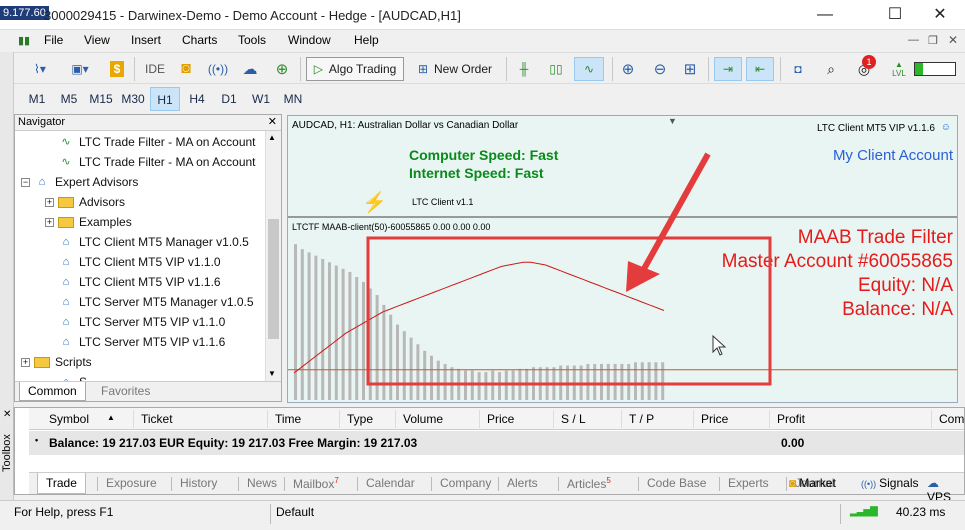 This screenshot has width=965, height=530. I want to click on timeframe-mn: MN, so click(293, 99).